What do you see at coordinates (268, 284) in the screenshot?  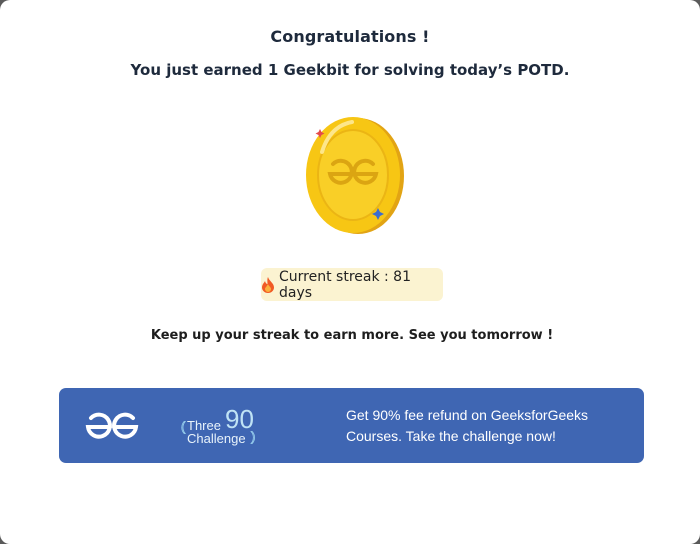 I see `fire-icon` at bounding box center [268, 284].